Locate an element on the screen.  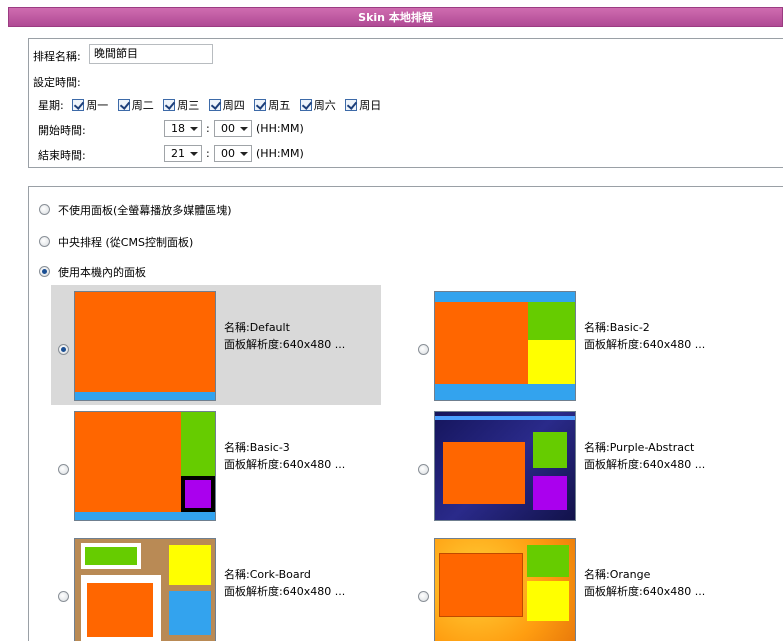
start-hour-select: 18 is located at coordinates (183, 128).